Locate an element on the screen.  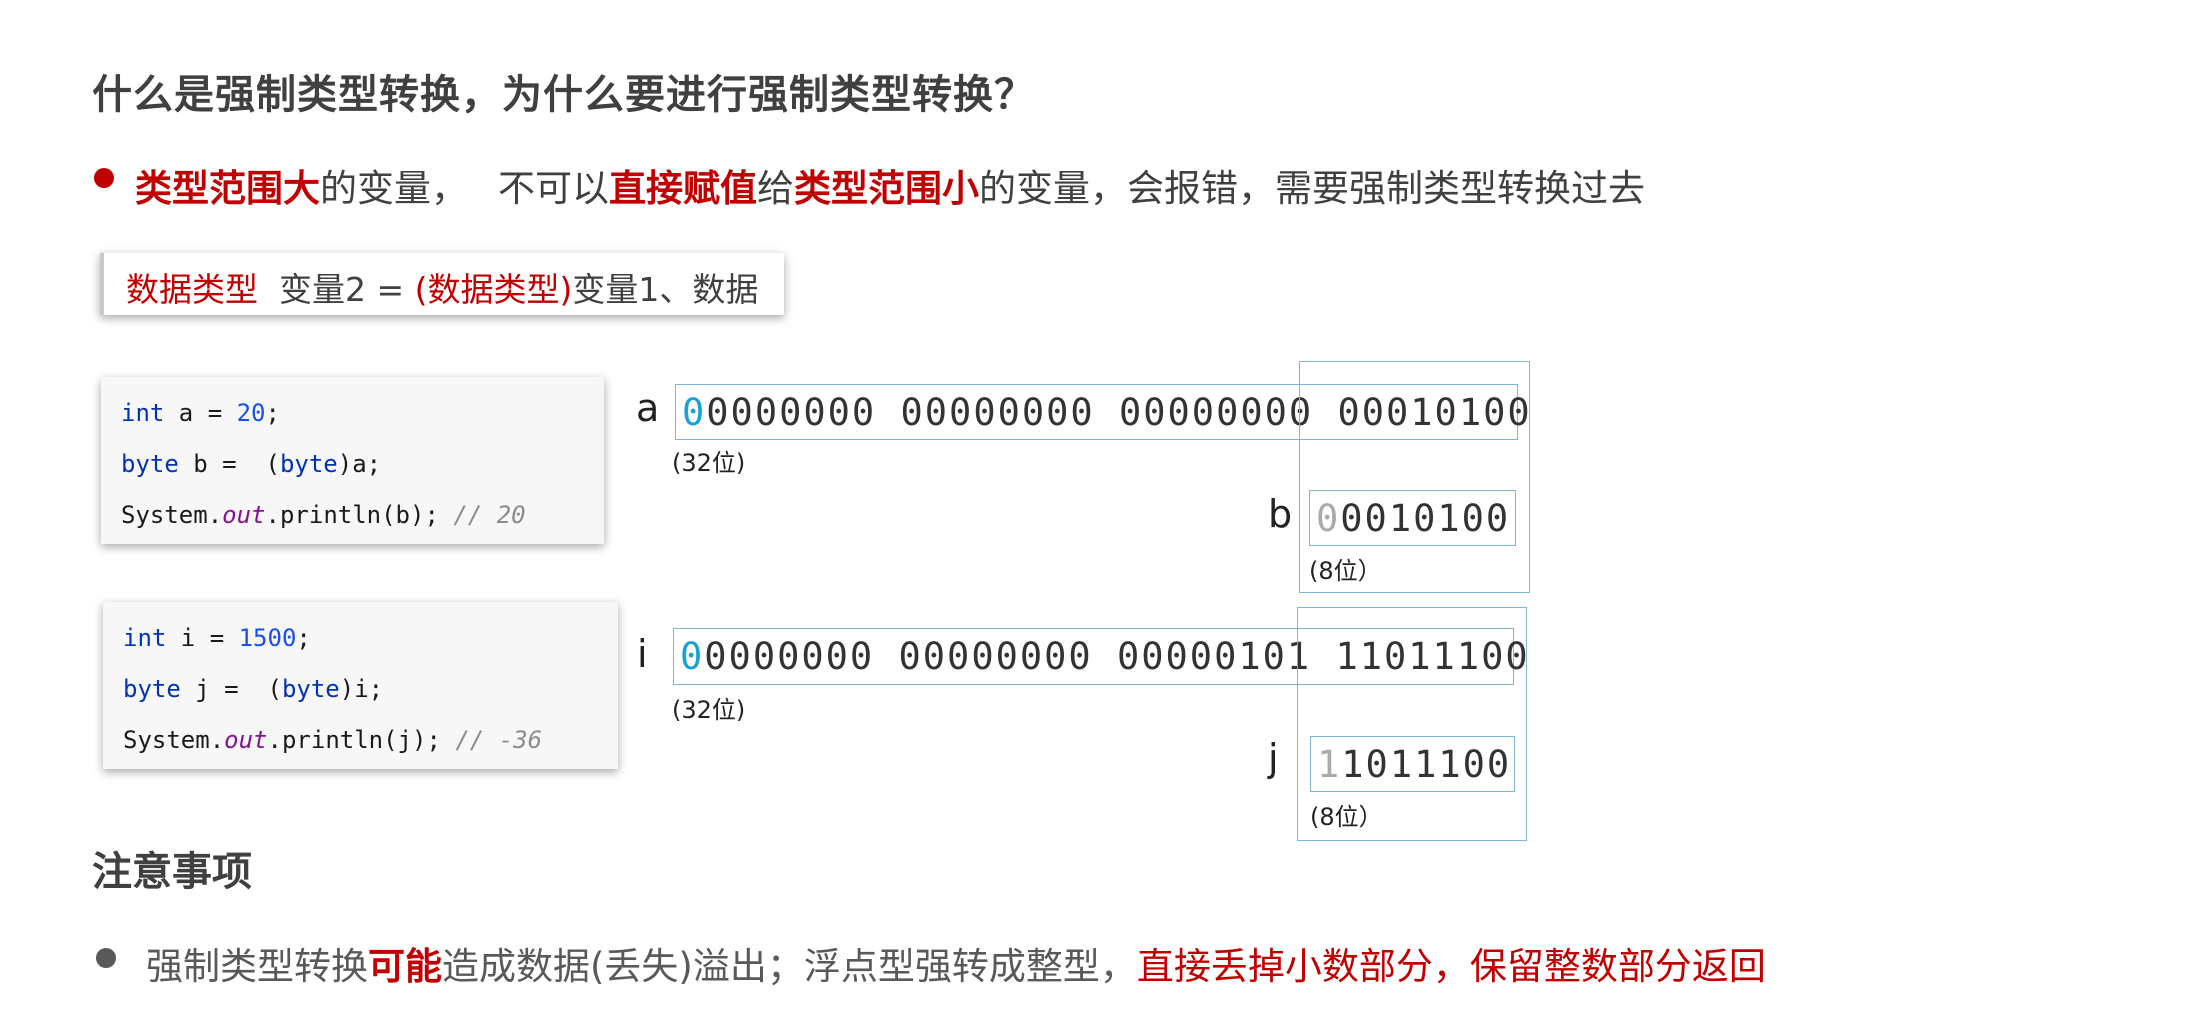
code-line: System.out.println(j); // -36 is located at coordinates (333, 740).